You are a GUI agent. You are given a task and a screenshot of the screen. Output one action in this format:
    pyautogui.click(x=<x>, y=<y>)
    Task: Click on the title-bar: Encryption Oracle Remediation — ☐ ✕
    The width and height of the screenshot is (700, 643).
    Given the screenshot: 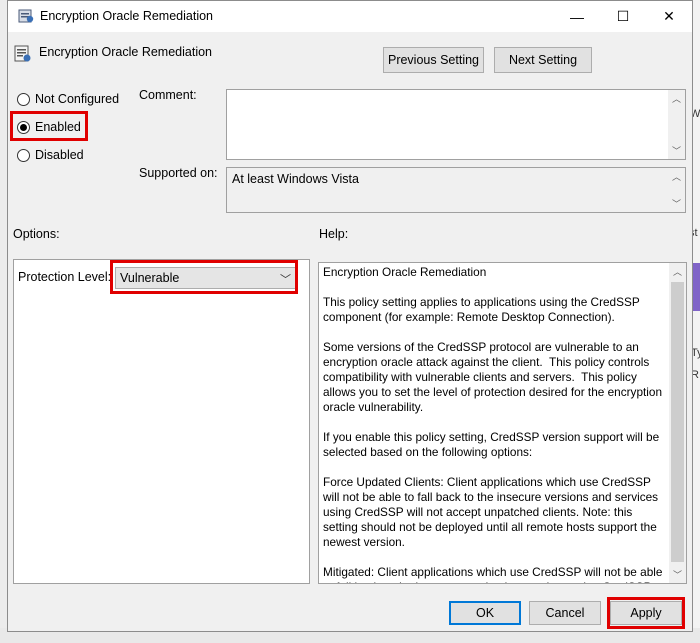 What is the action you would take?
    pyautogui.click(x=350, y=16)
    